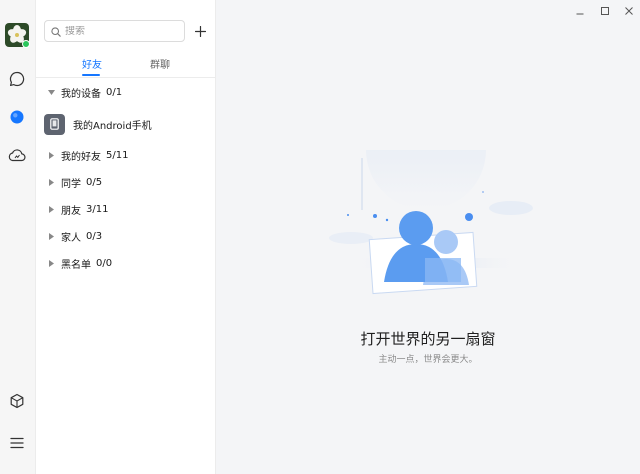 The image size is (640, 474). What do you see at coordinates (160, 63) in the screenshot?
I see `tab-groups: 群聊` at bounding box center [160, 63].